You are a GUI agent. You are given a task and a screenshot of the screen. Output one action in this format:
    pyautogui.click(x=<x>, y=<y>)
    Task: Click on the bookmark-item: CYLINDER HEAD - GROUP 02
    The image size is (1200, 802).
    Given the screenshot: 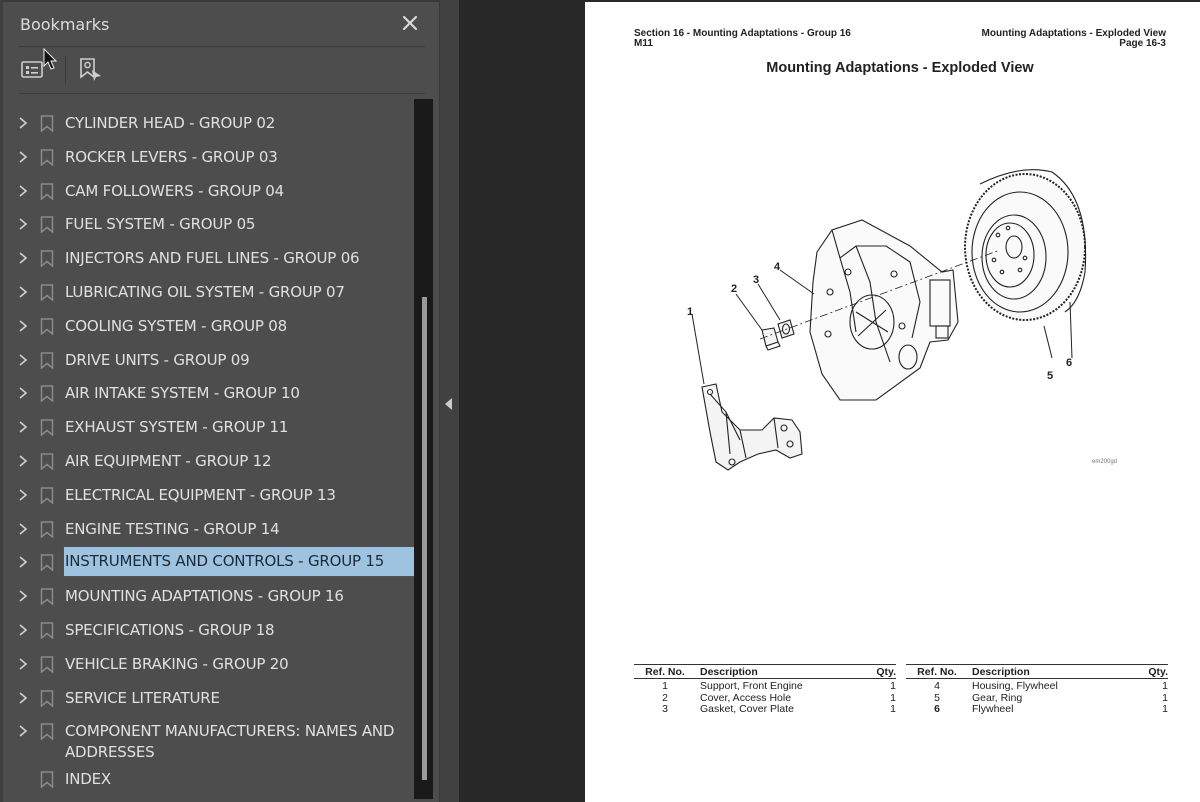 What is the action you would take?
    pyautogui.click(x=209, y=123)
    